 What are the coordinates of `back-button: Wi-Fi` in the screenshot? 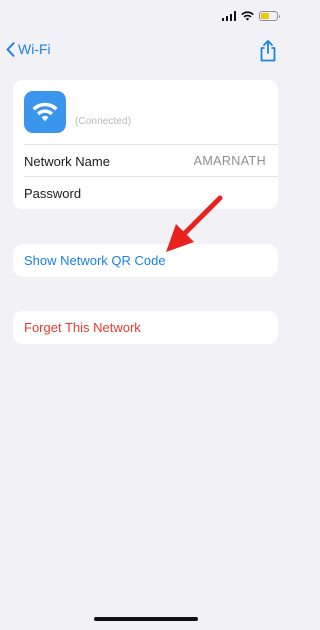 It's located at (28, 49).